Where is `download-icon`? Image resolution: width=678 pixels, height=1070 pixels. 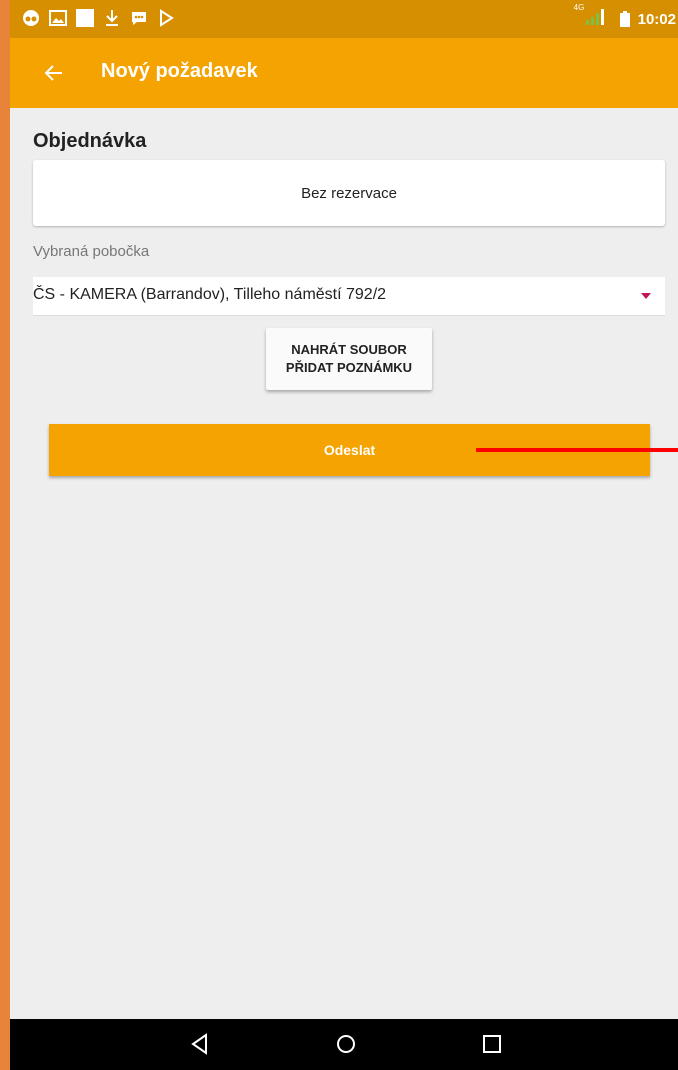 download-icon is located at coordinates (112, 18).